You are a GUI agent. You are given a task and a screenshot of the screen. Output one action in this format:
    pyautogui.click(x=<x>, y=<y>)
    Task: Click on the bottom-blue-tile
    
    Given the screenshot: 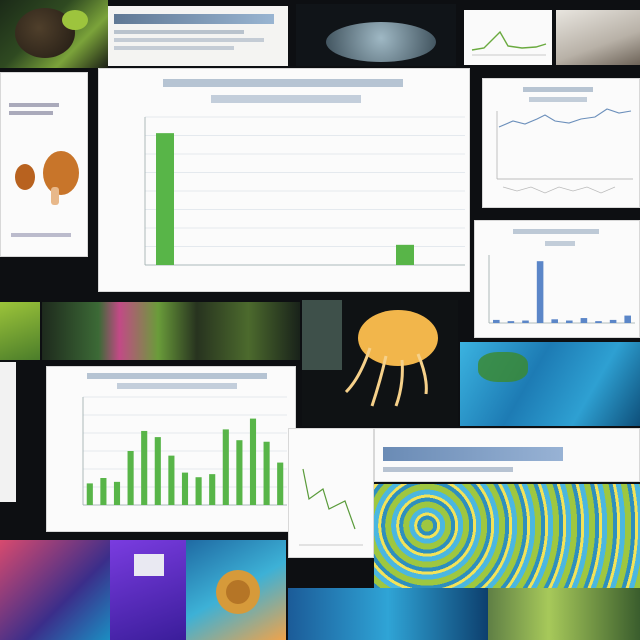 What is the action you would take?
    pyautogui.click(x=388, y=614)
    